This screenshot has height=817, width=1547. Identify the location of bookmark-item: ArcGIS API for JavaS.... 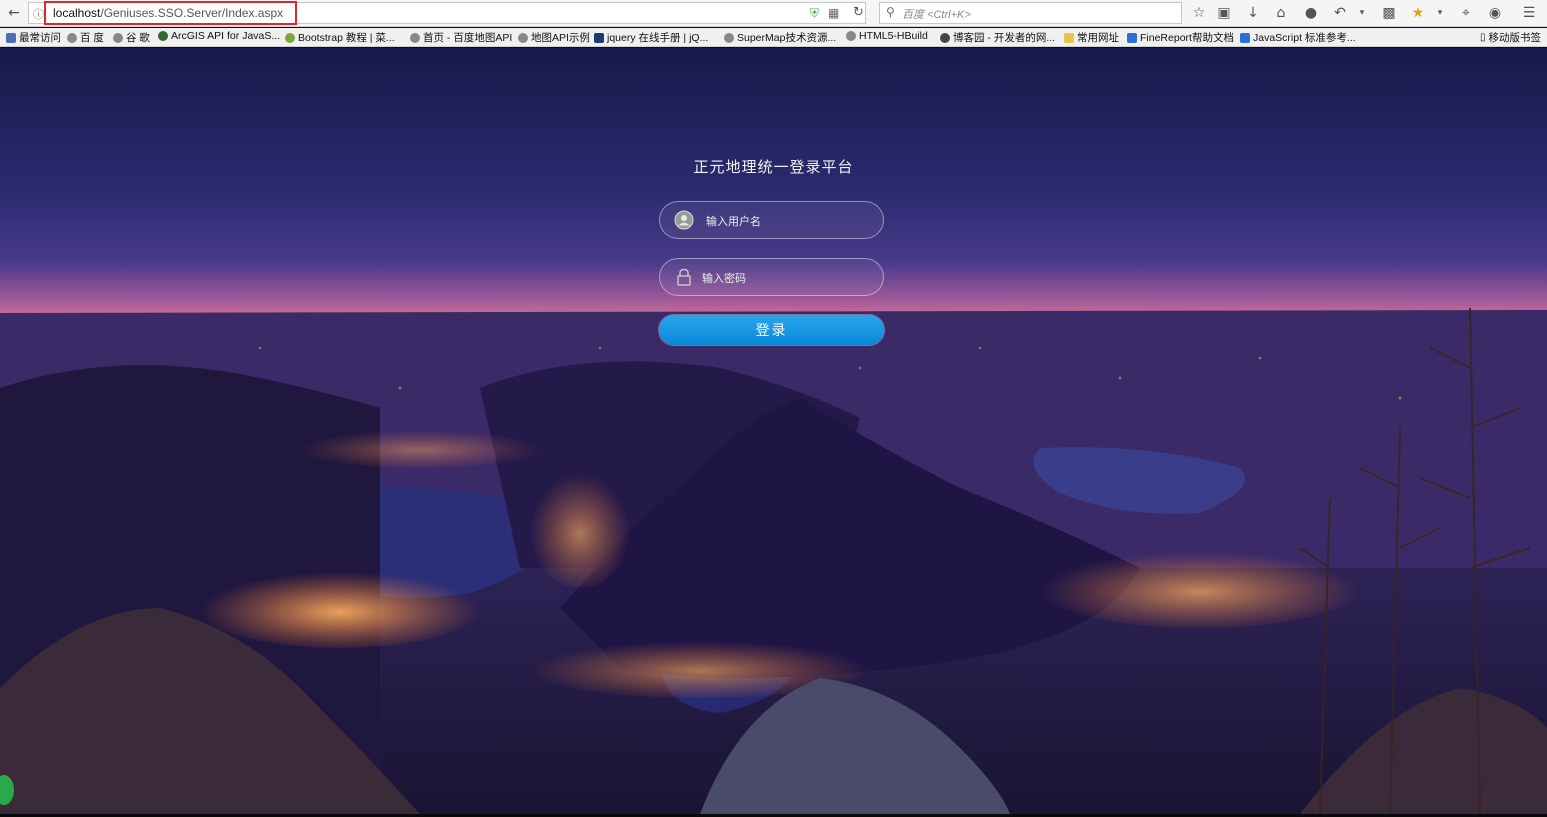
(219, 36).